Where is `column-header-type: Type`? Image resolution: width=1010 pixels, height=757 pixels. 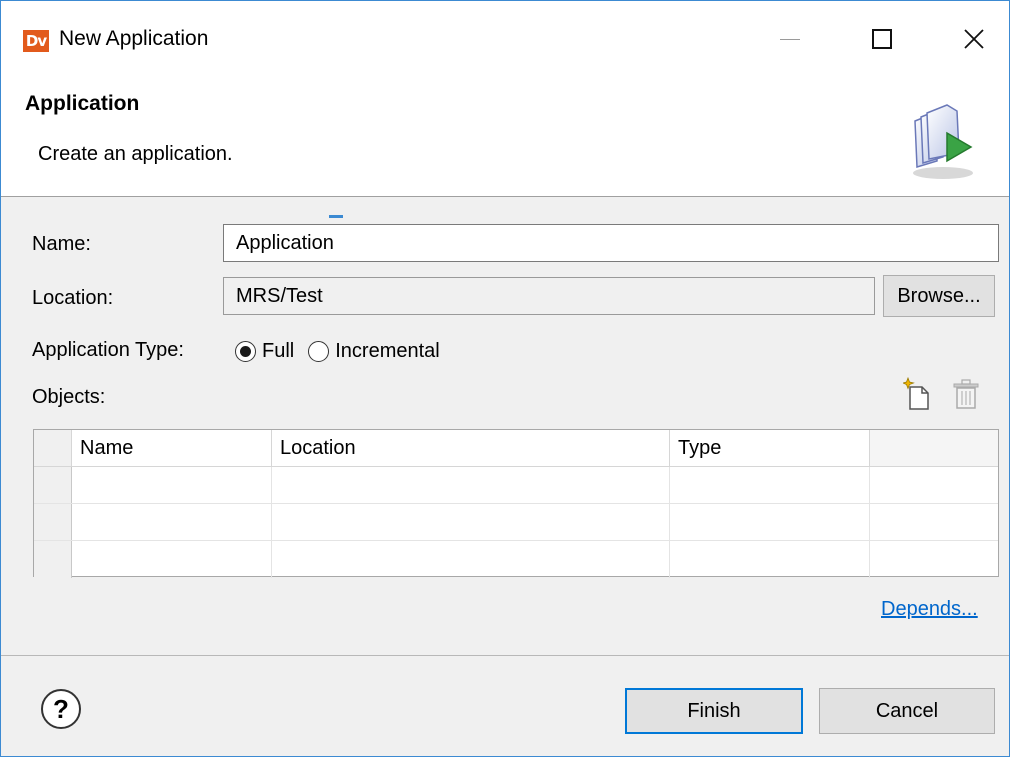
column-header-type: Type is located at coordinates (770, 448).